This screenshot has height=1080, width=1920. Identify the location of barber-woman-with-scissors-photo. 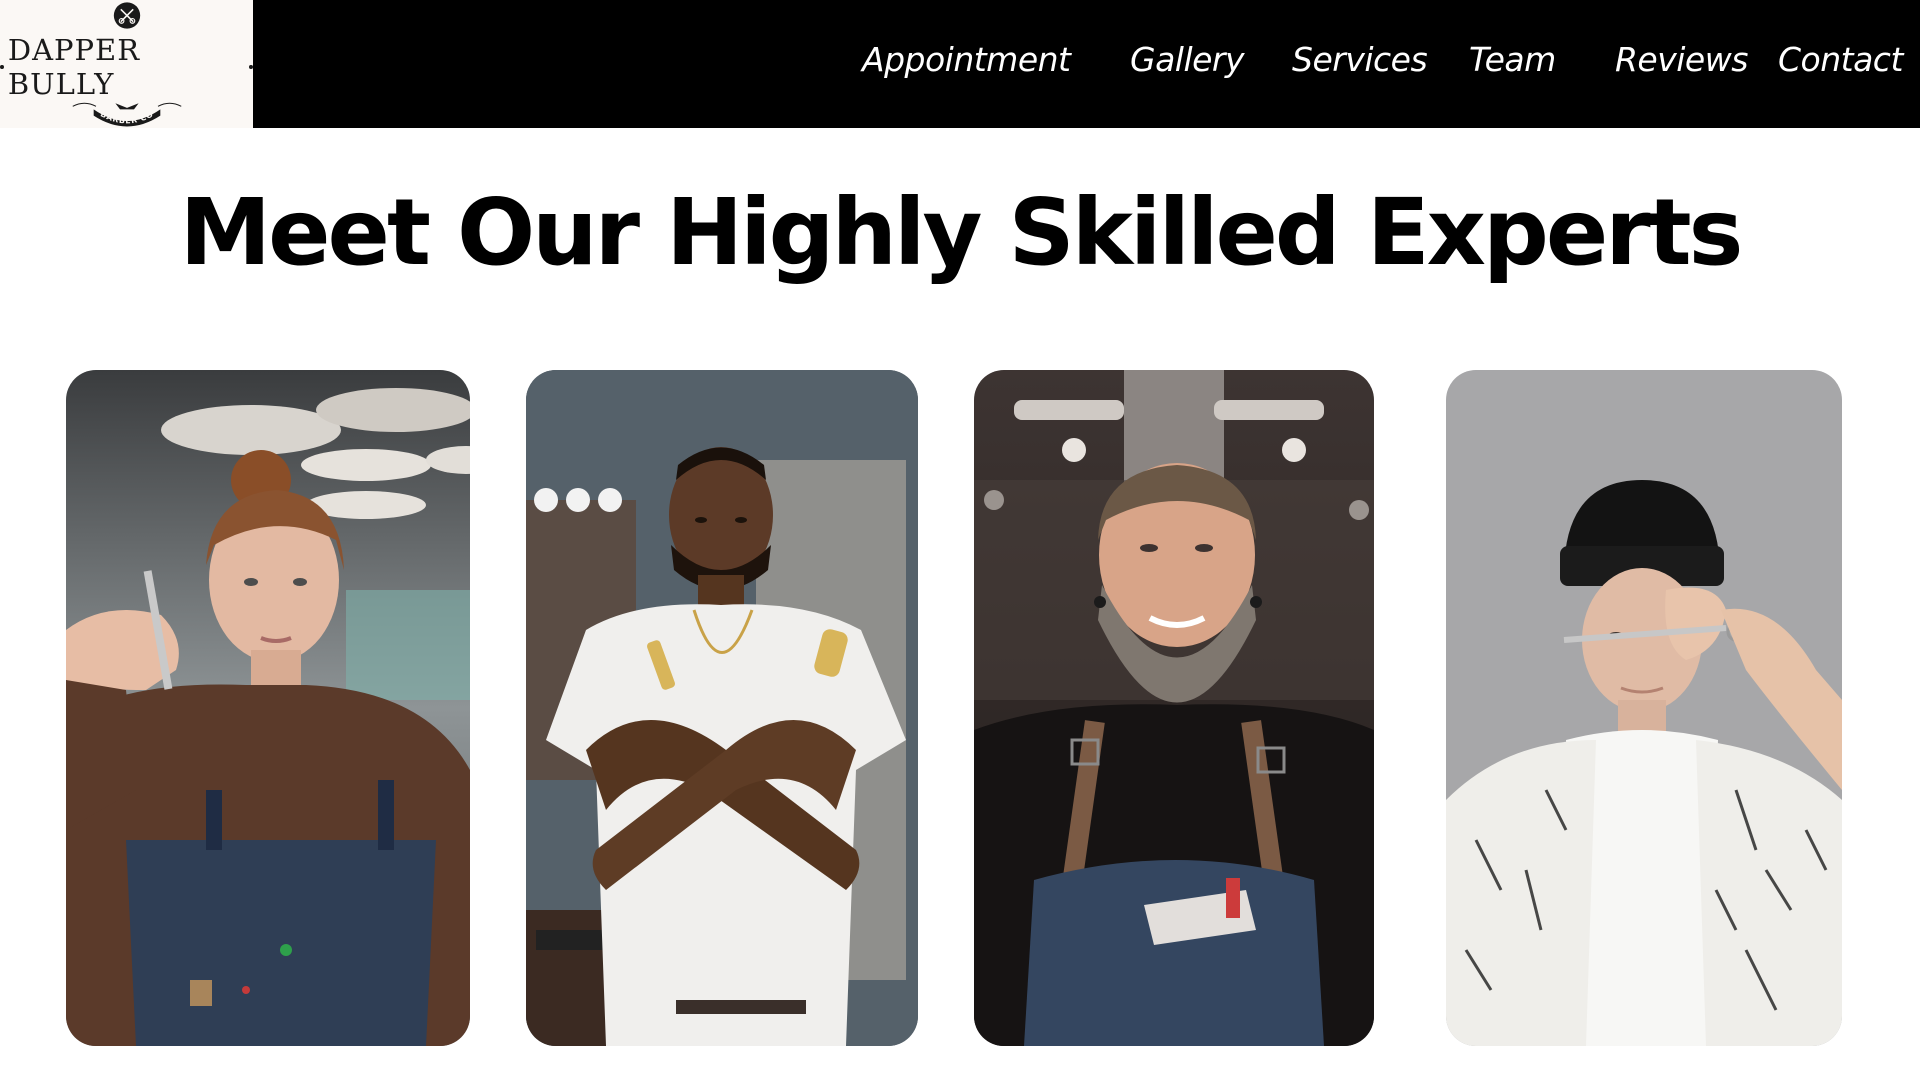
(268, 708).